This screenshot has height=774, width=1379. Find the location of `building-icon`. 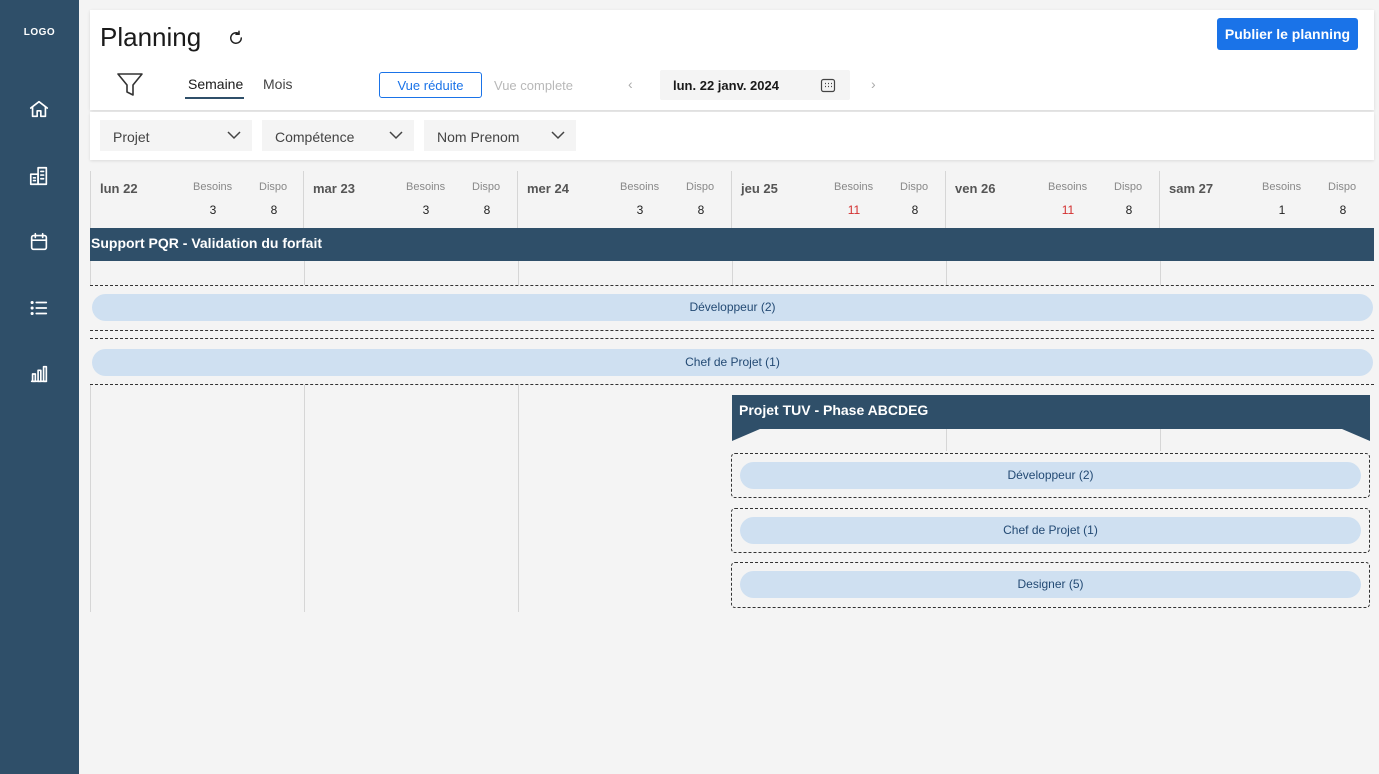

building-icon is located at coordinates (39, 176).